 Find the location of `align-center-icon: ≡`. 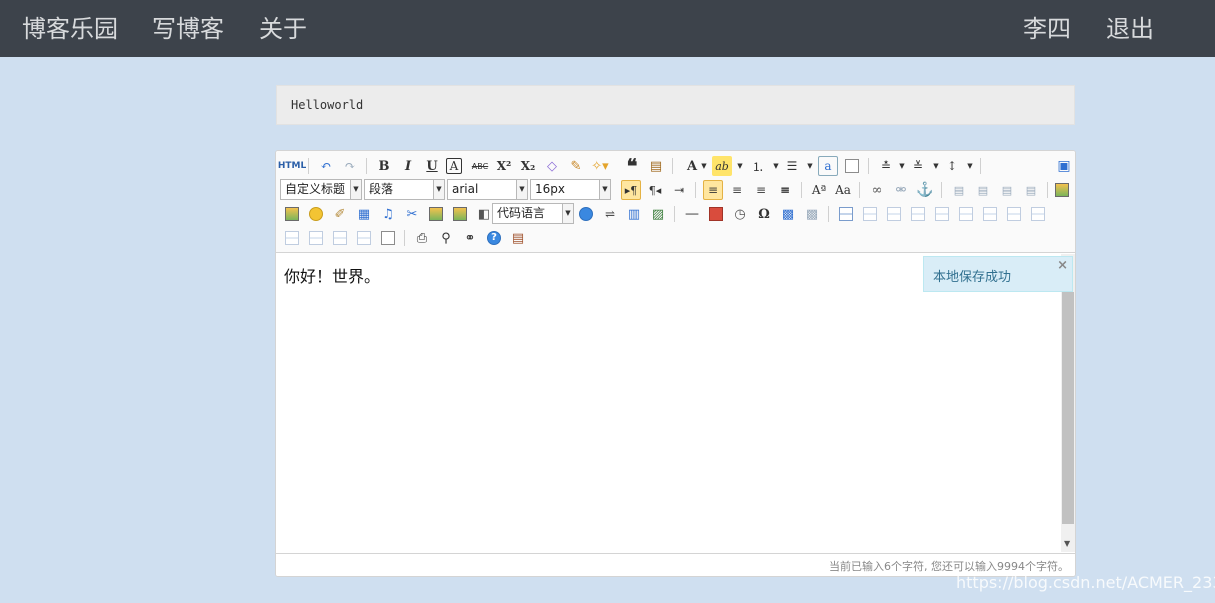

align-center-icon: ≡ is located at coordinates (737, 190).